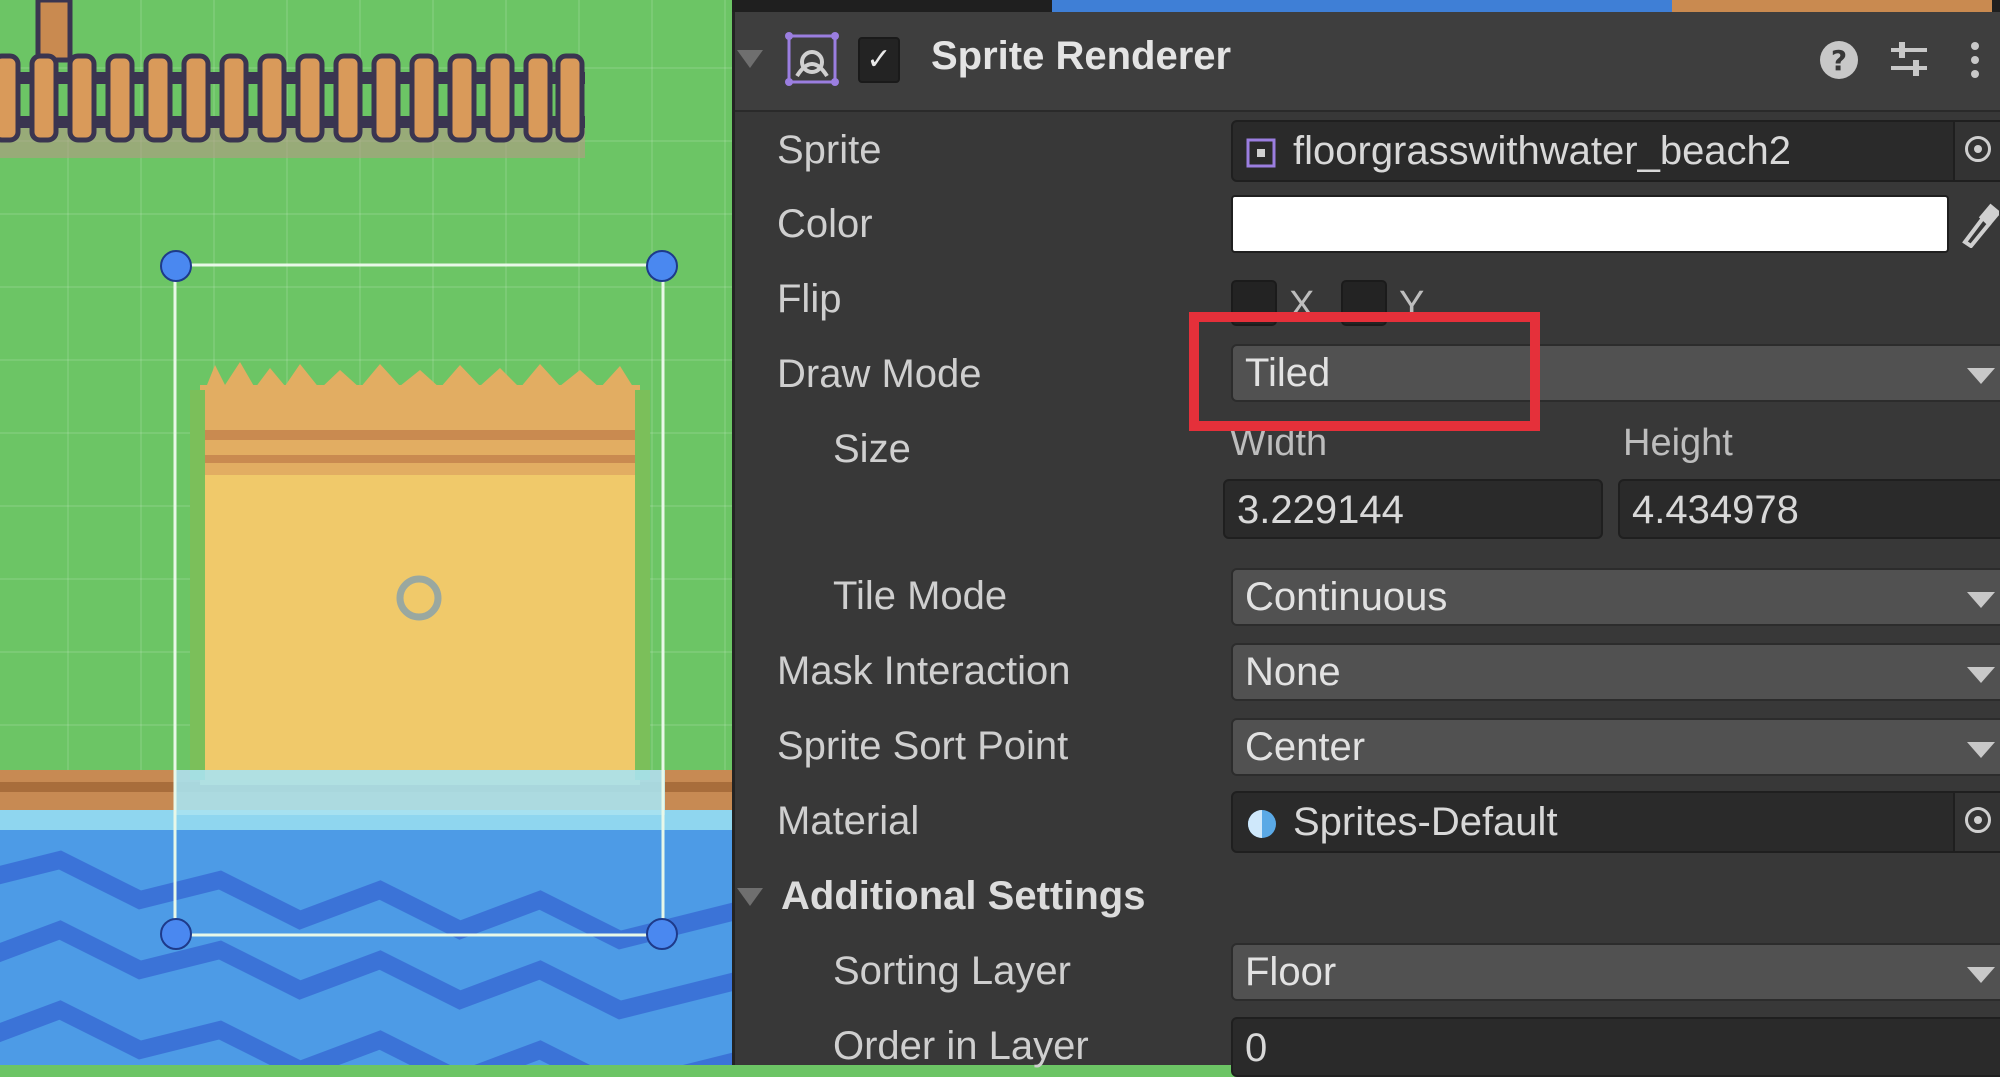 This screenshot has width=2000, height=1077. Describe the element at coordinates (750, 897) in the screenshot. I see `additional-settings-arrow-icon` at that location.